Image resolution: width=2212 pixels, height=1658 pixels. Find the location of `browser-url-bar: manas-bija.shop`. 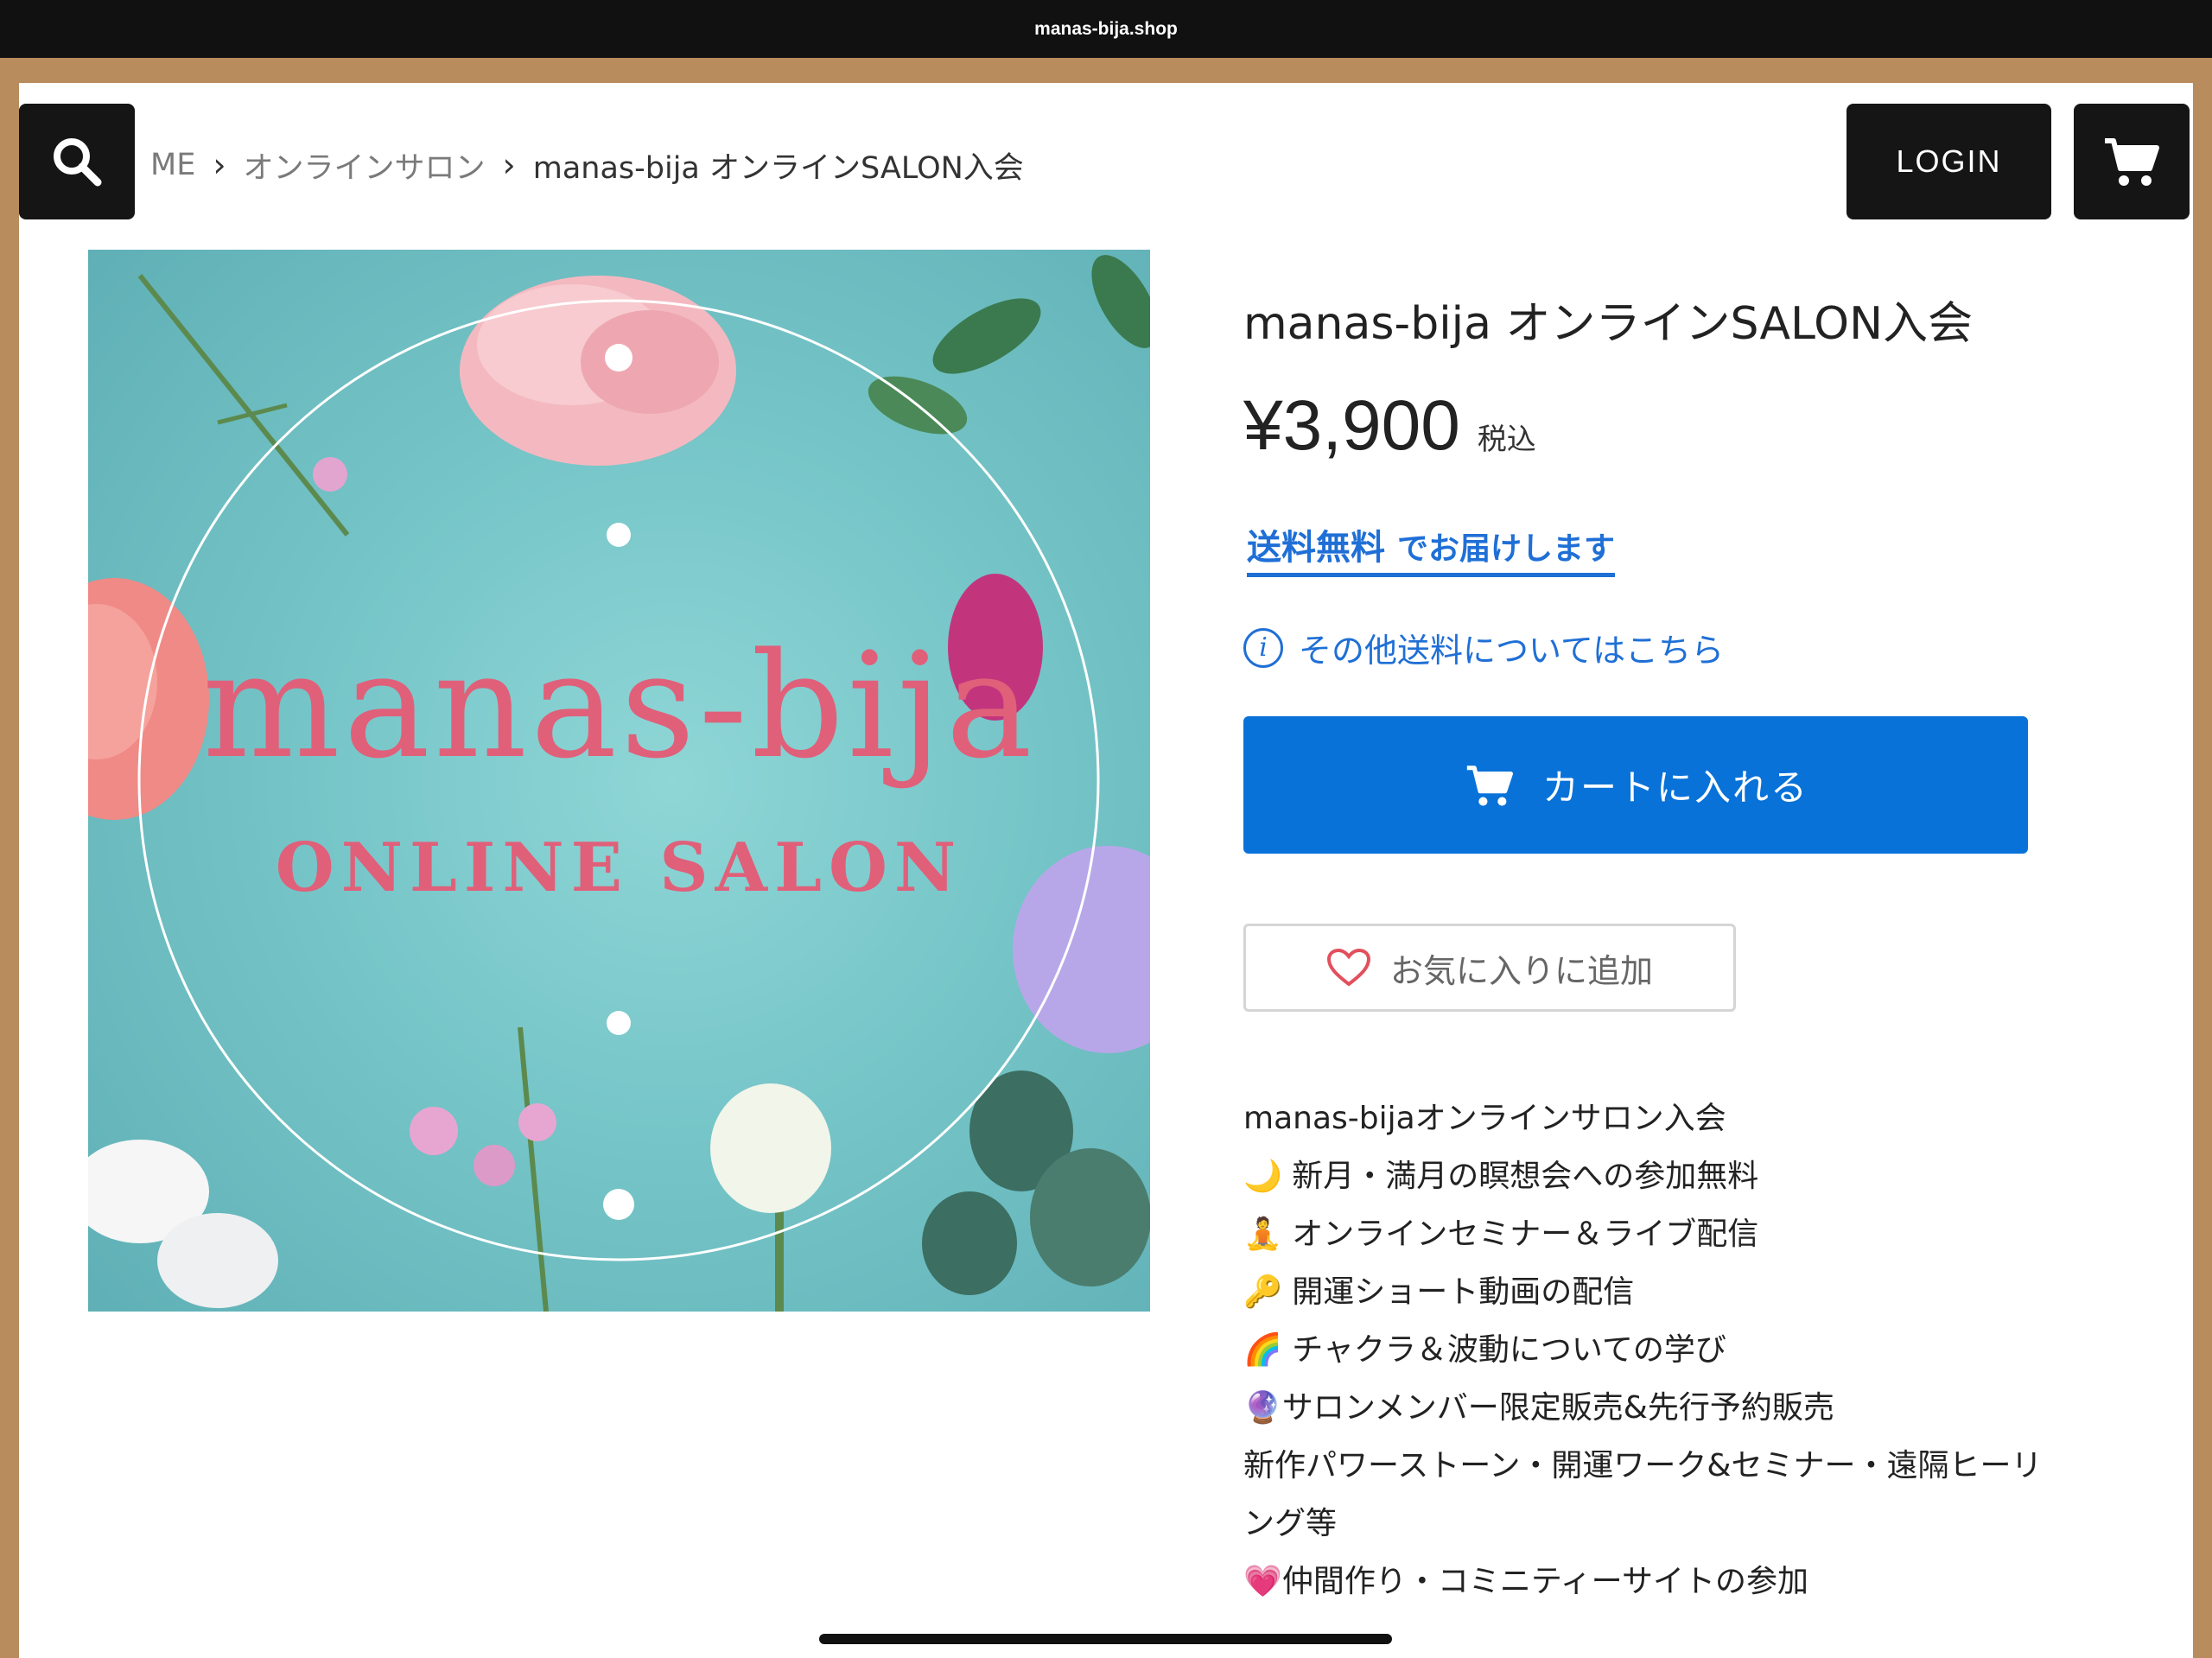

browser-url-bar: manas-bija.shop is located at coordinates (1106, 29).